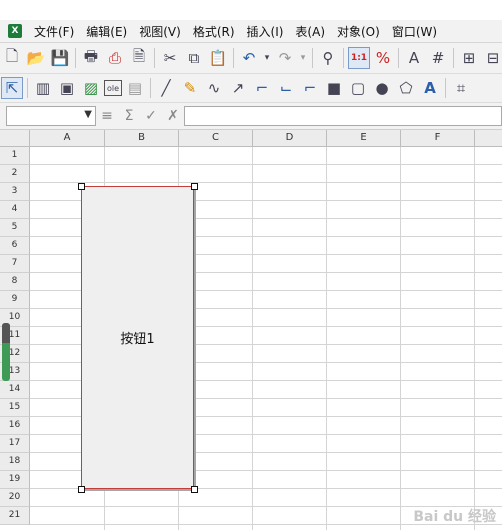  Describe the element at coordinates (91, 88) in the screenshot. I see `image-icon: ▨` at that location.